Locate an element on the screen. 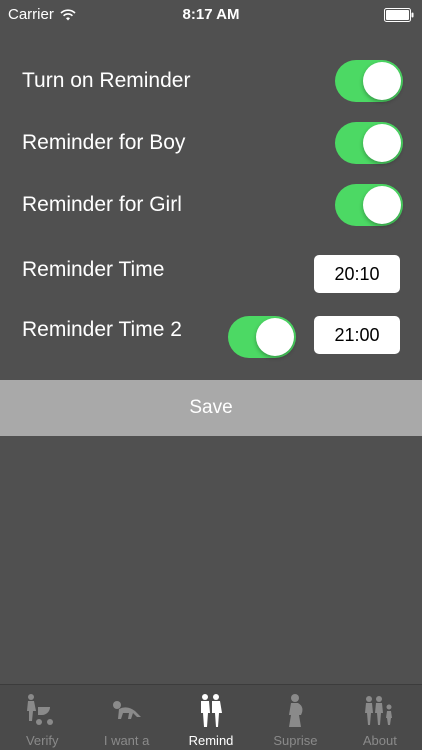 The width and height of the screenshot is (422, 750). stroller-icon is located at coordinates (40, 709).